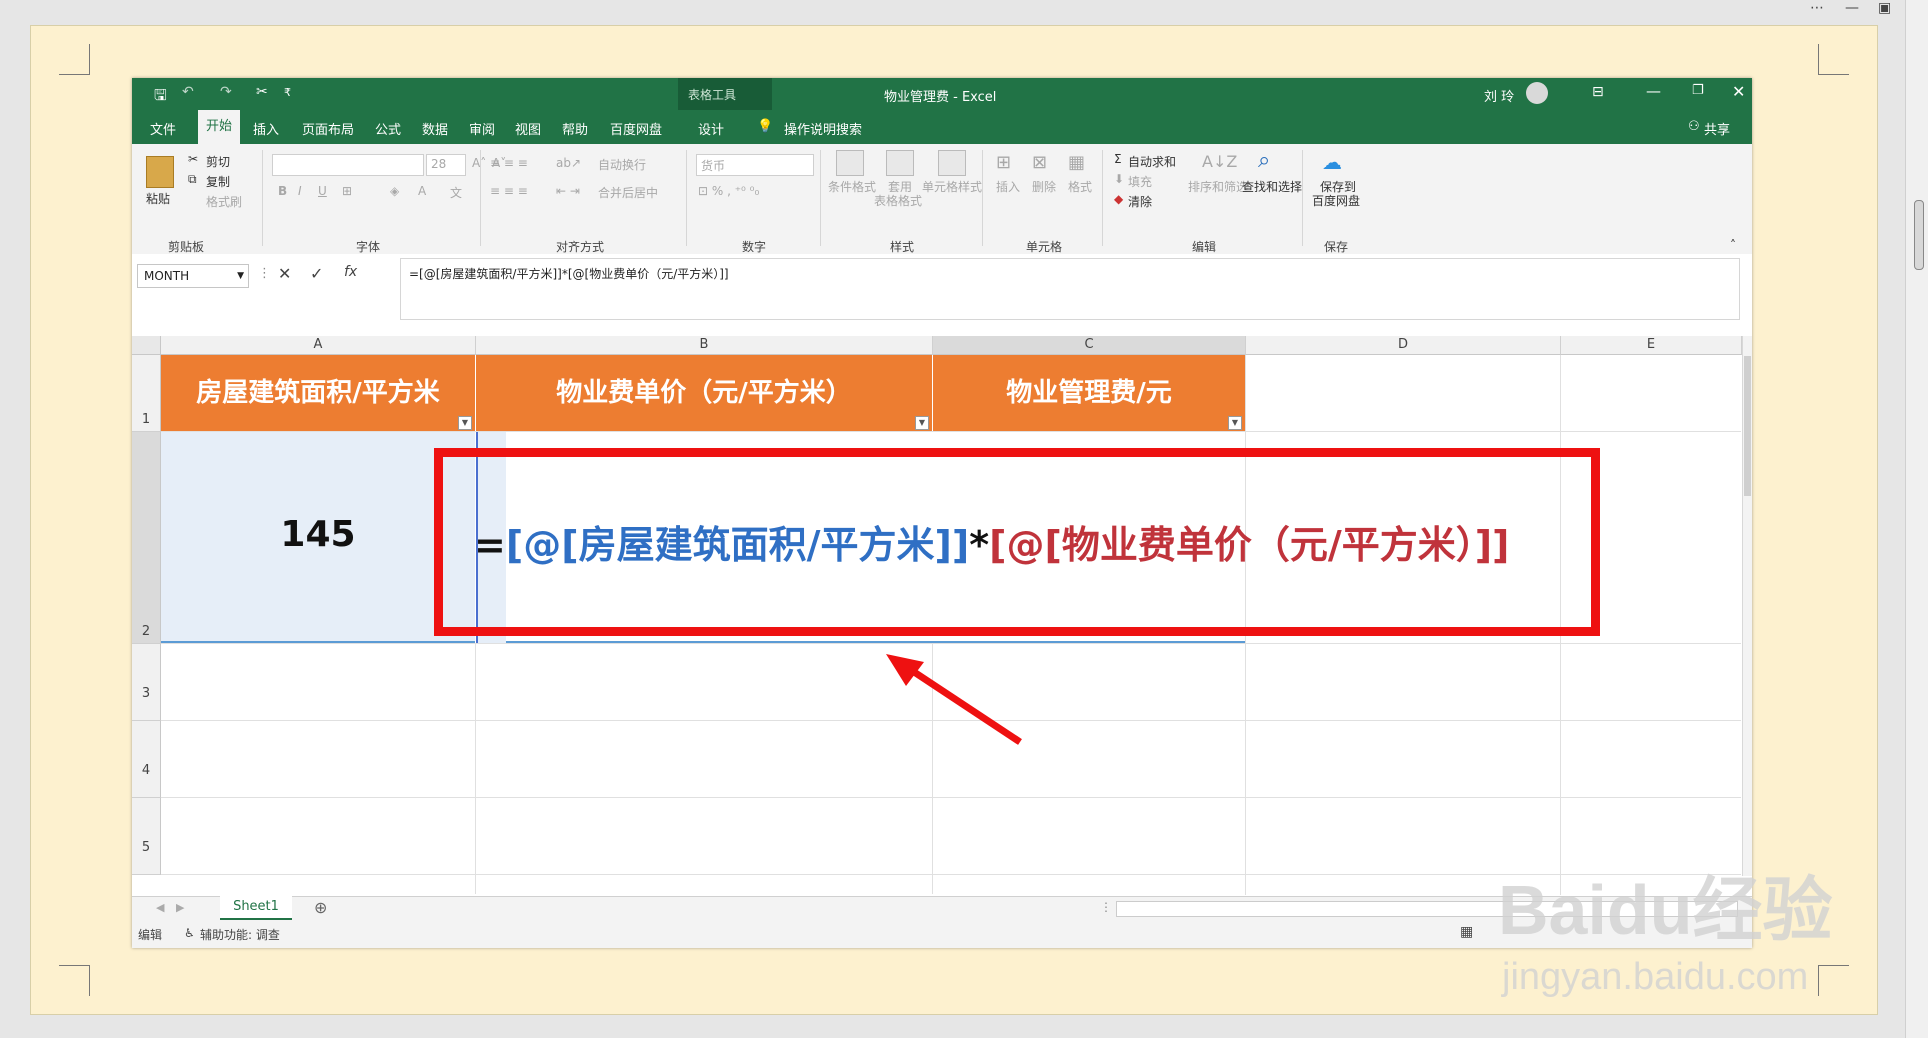 The image size is (1928, 1038). I want to click on tab-insert: 插入, so click(266, 128).